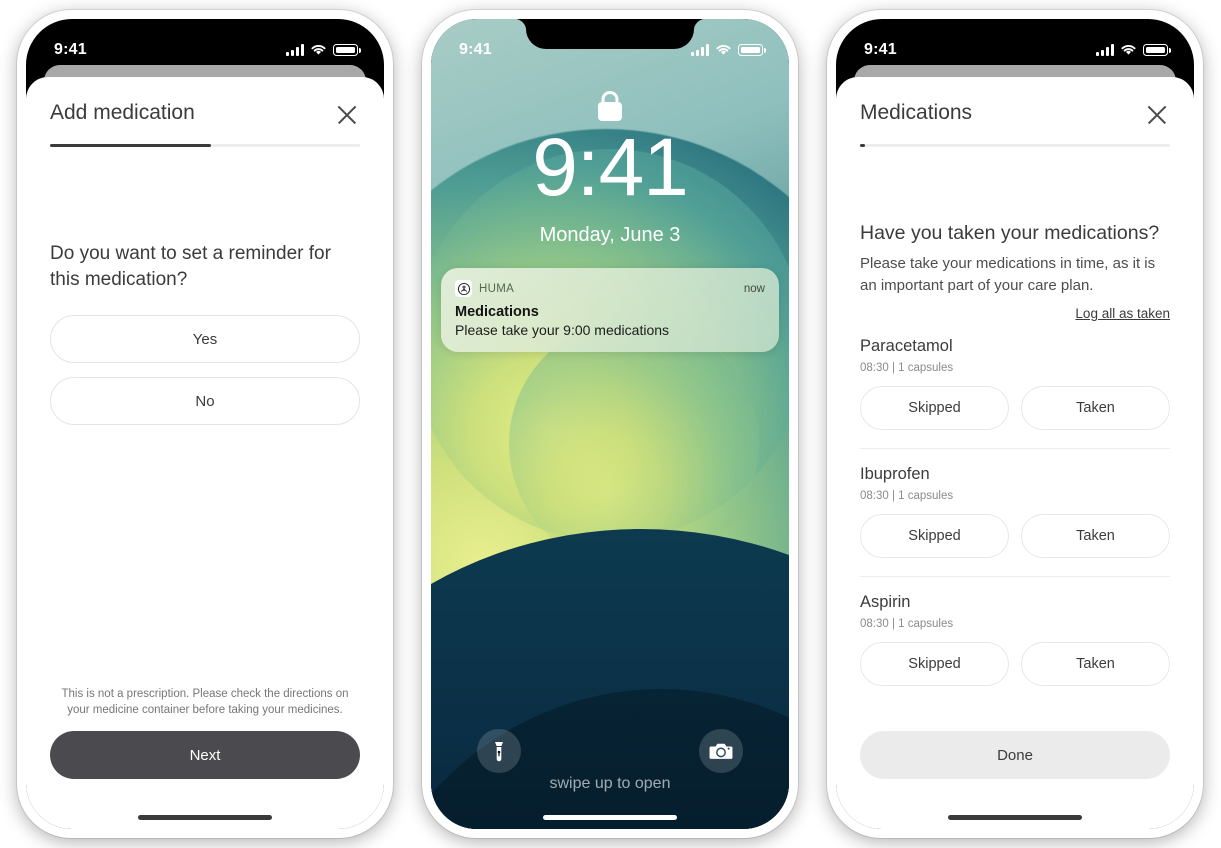 The image size is (1221, 848). What do you see at coordinates (754, 288) in the screenshot?
I see `notification-timestamp: now` at bounding box center [754, 288].